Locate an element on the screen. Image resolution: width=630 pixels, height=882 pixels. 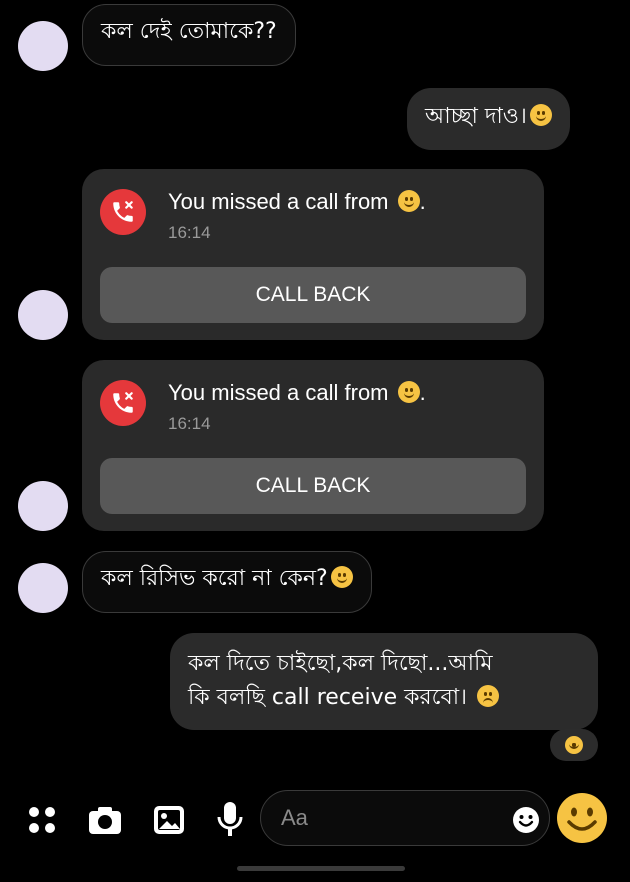
message-reaction is located at coordinates (574, 745).